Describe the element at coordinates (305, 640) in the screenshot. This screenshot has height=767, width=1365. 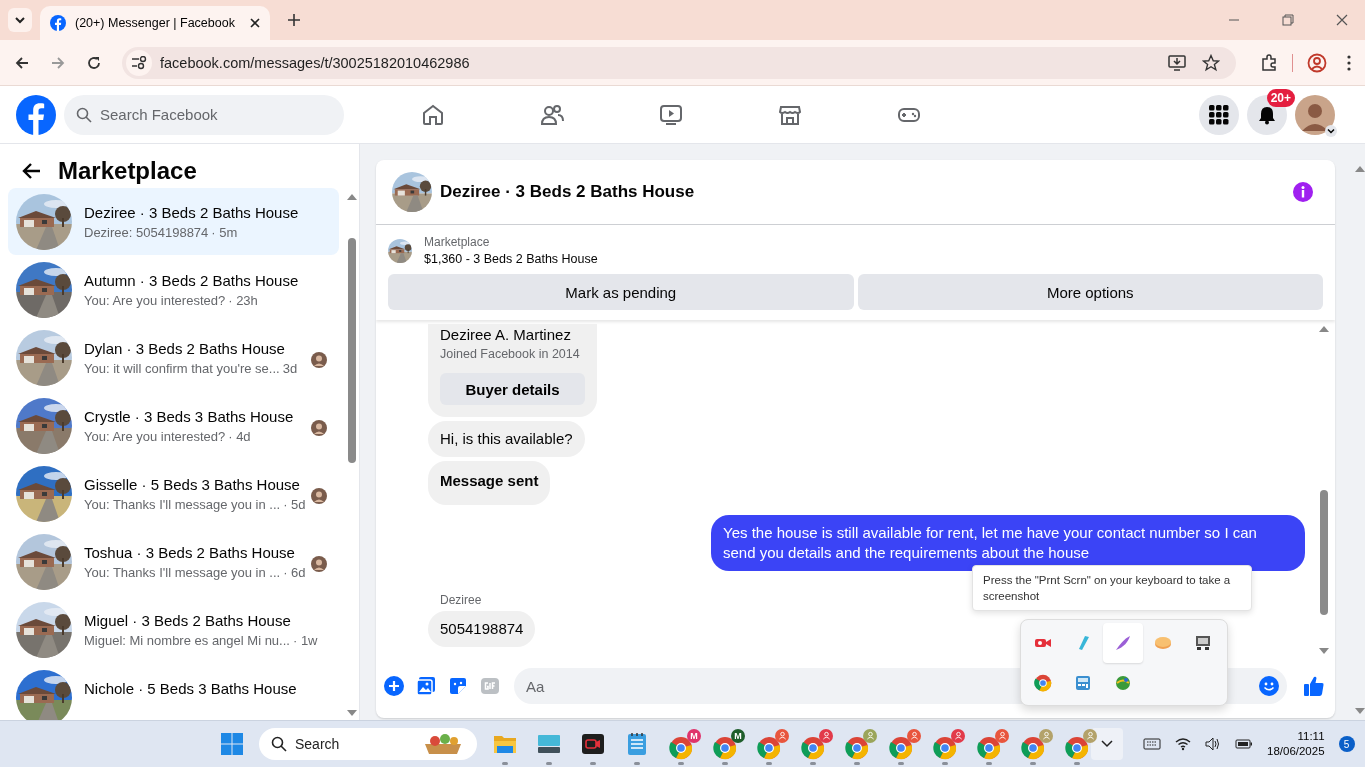
I see `message-time: · 1w` at that location.